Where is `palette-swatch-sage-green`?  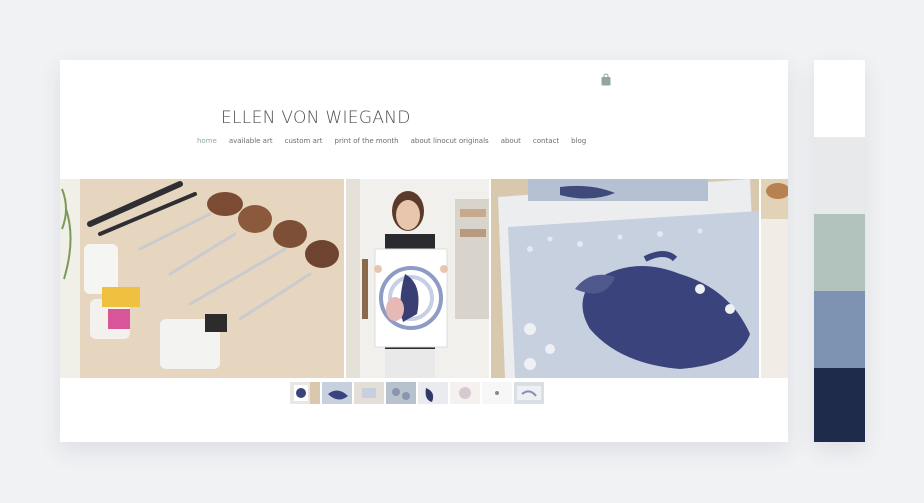 palette-swatch-sage-green is located at coordinates (839, 252).